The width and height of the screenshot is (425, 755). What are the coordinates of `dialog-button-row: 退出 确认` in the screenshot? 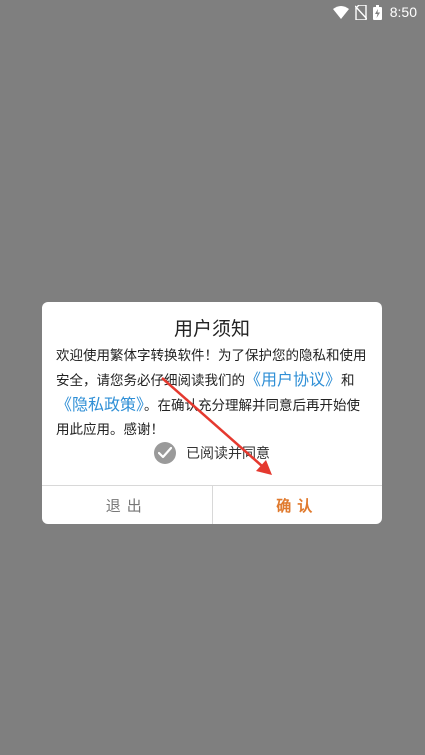 It's located at (212, 504).